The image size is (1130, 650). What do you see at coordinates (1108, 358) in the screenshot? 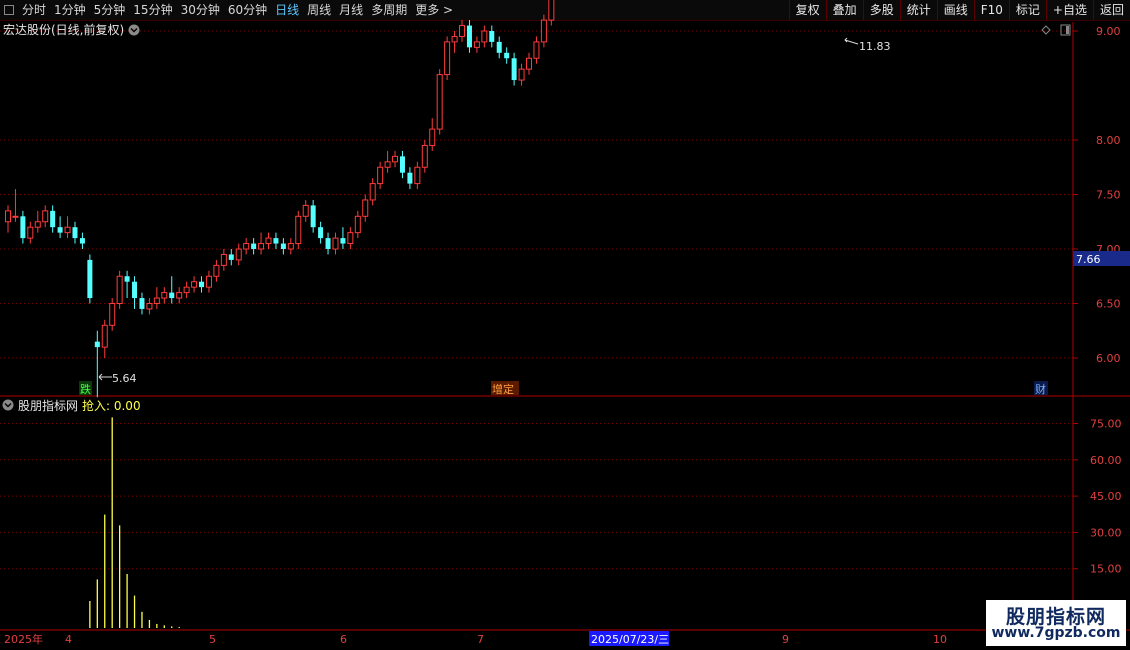
I see `price-tick-label: 6.00` at bounding box center [1108, 358].